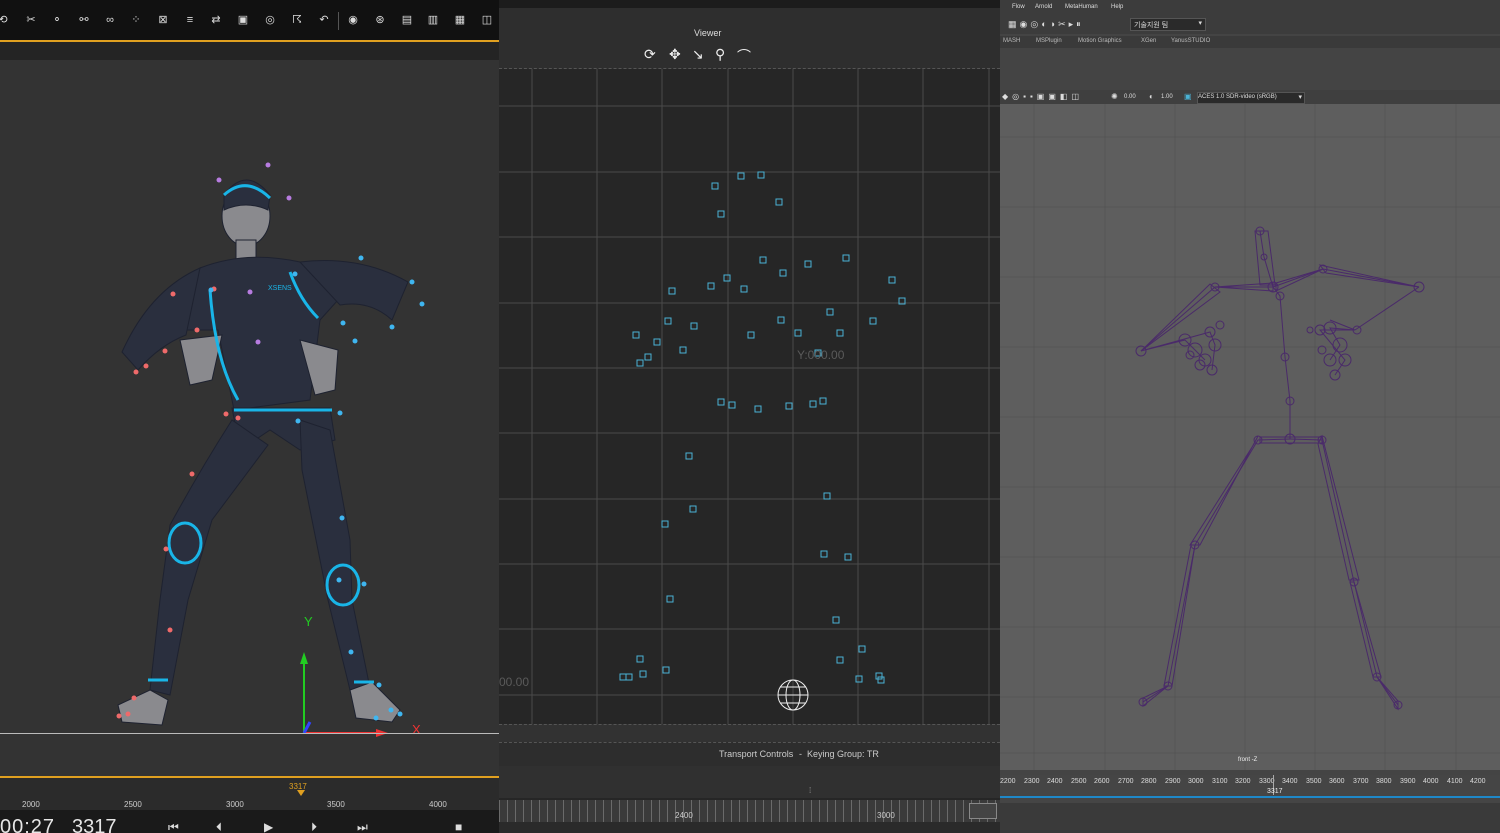 The height and width of the screenshot is (833, 1500). I want to click on frame-display: 3317, so click(94, 824).